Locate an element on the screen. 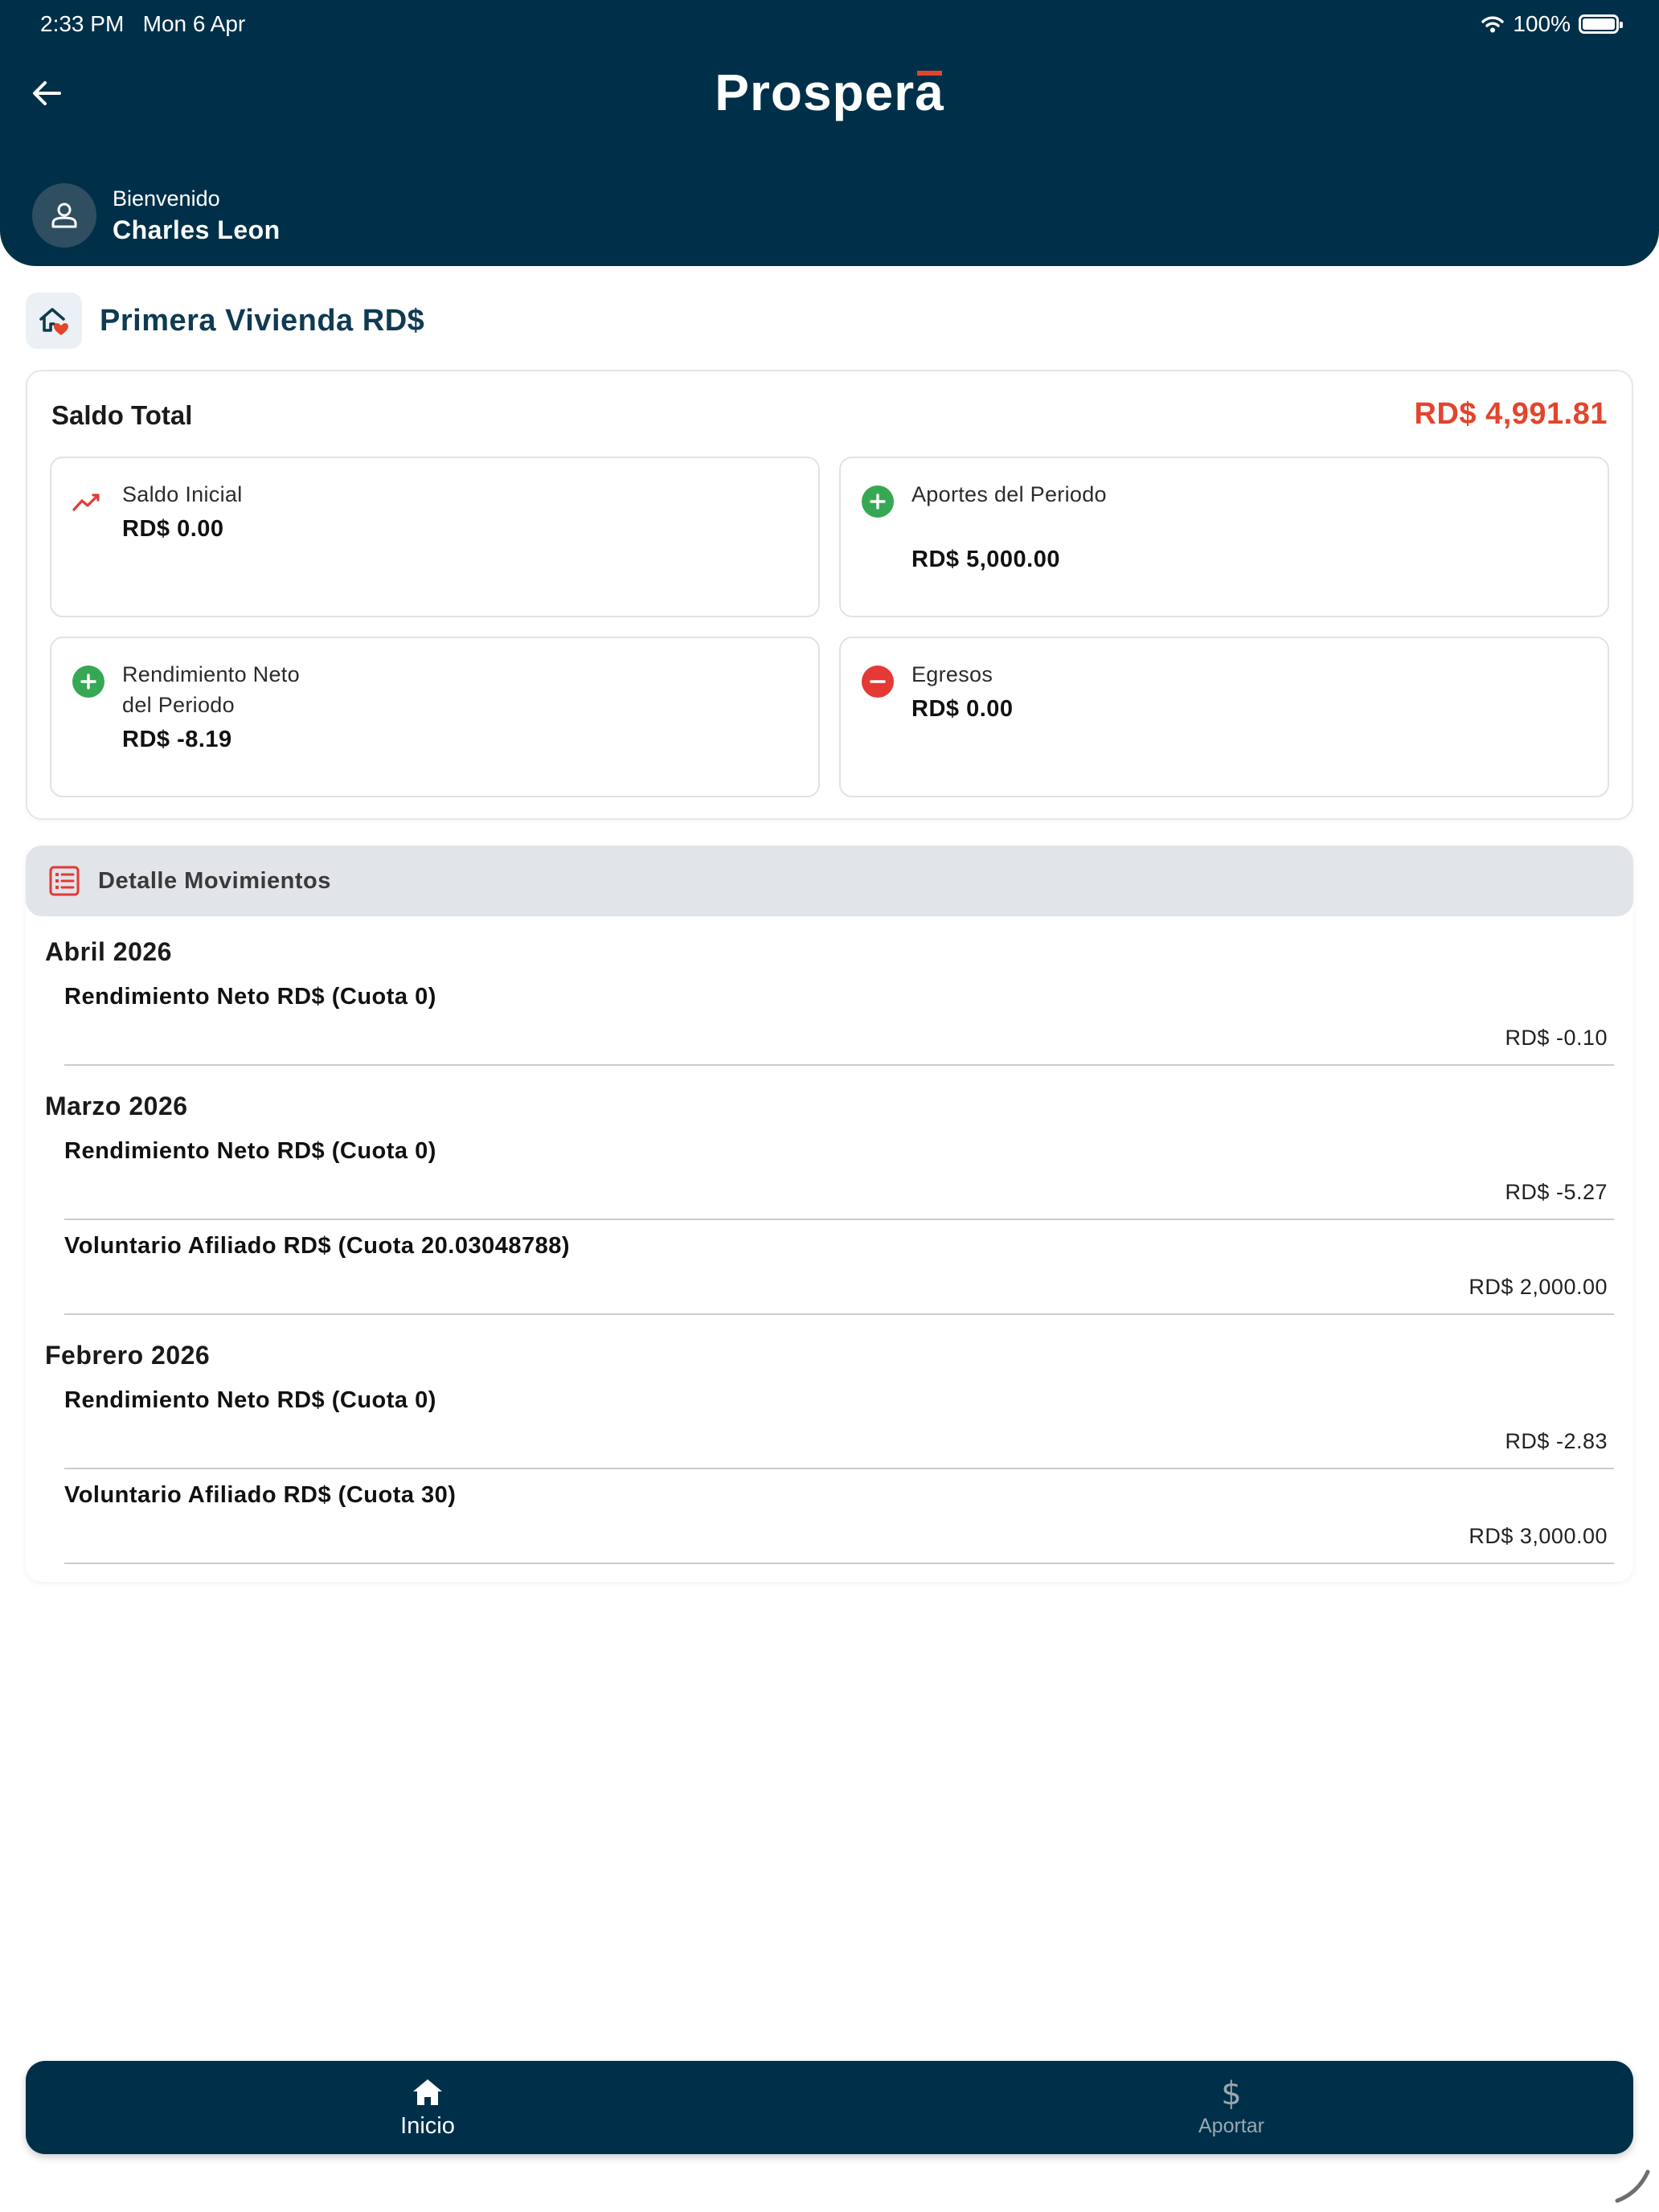 The image size is (1659, 2212). movement-amount: RD$ -2.83 is located at coordinates (1556, 1441).